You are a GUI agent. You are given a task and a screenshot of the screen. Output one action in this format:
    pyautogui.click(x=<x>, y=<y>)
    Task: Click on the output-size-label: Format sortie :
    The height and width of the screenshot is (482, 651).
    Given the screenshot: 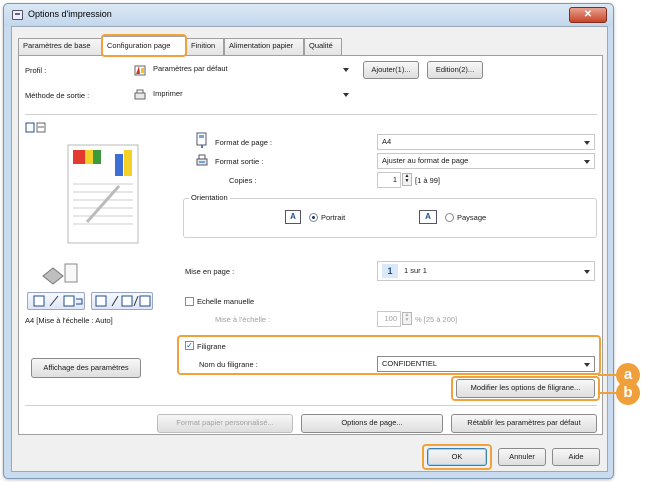 What is the action you would take?
    pyautogui.click(x=239, y=161)
    